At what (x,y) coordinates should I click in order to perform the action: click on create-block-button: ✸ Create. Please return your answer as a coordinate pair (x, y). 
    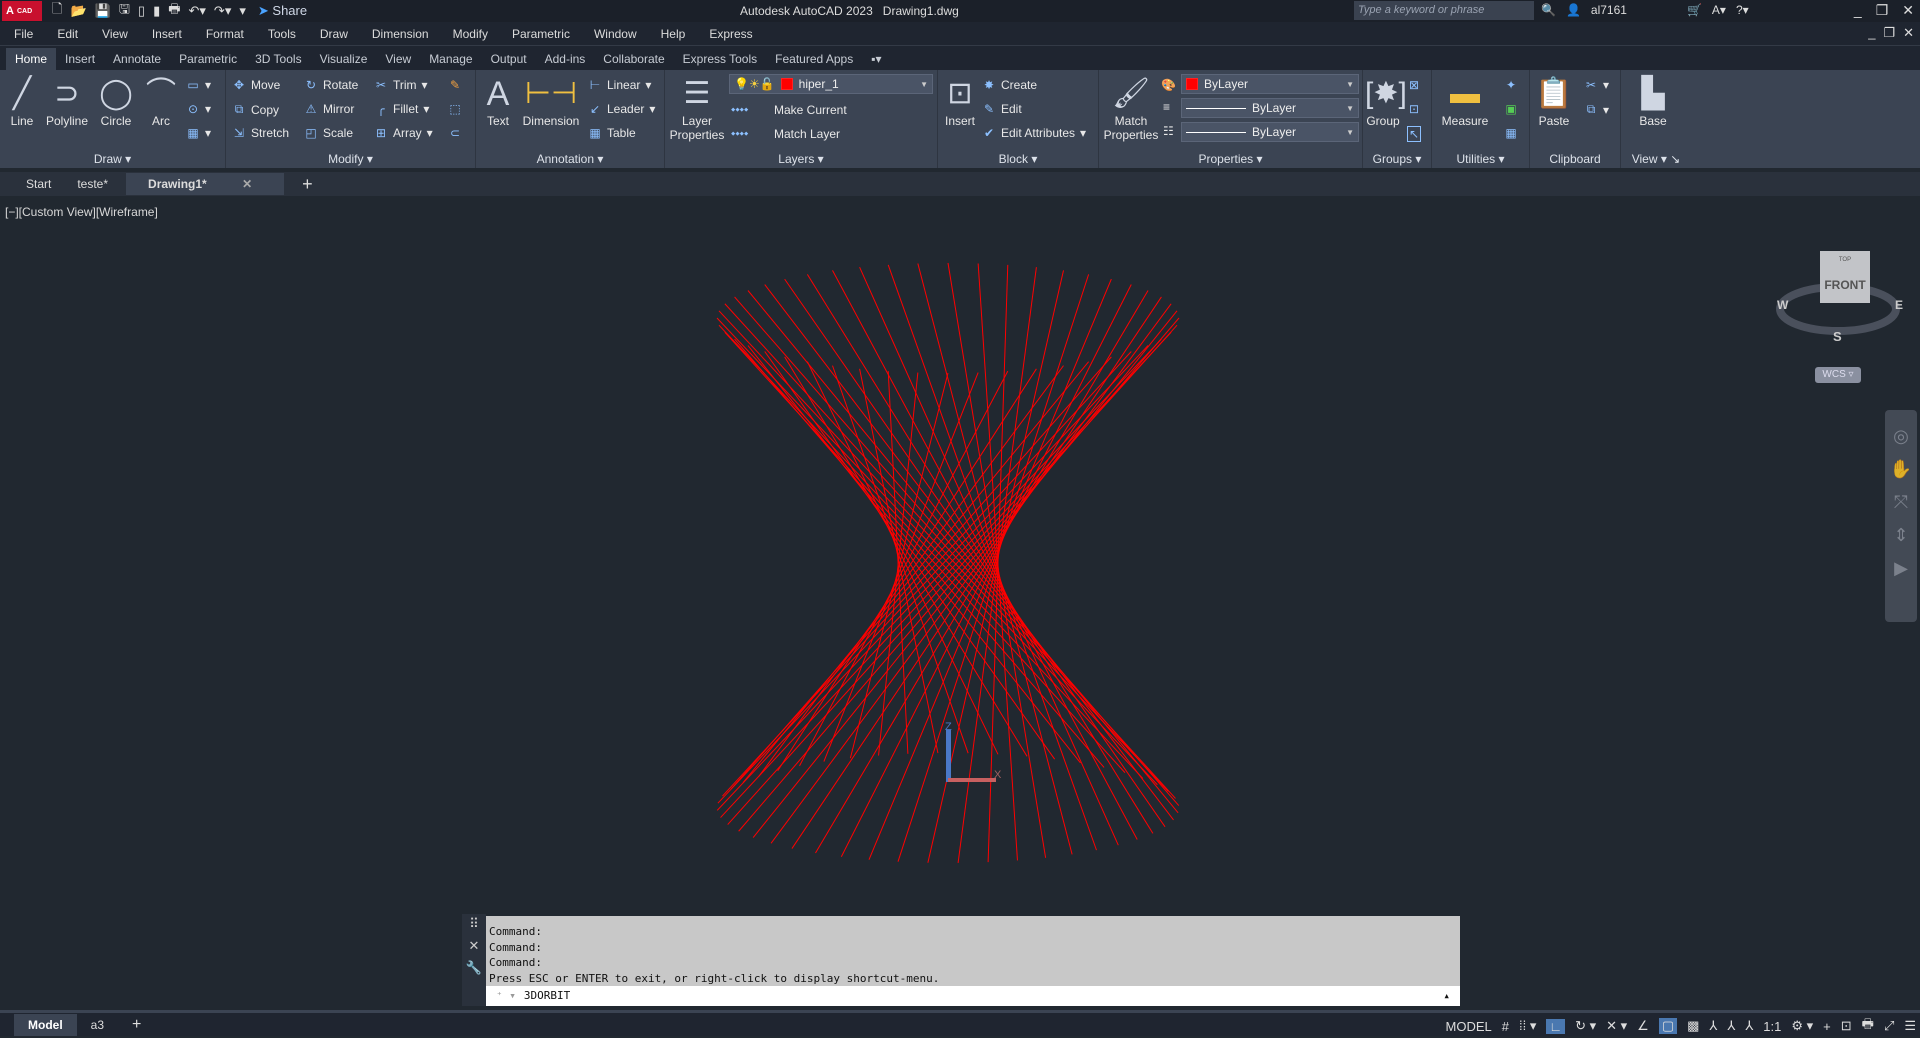
    Looking at the image, I should click on (1009, 85).